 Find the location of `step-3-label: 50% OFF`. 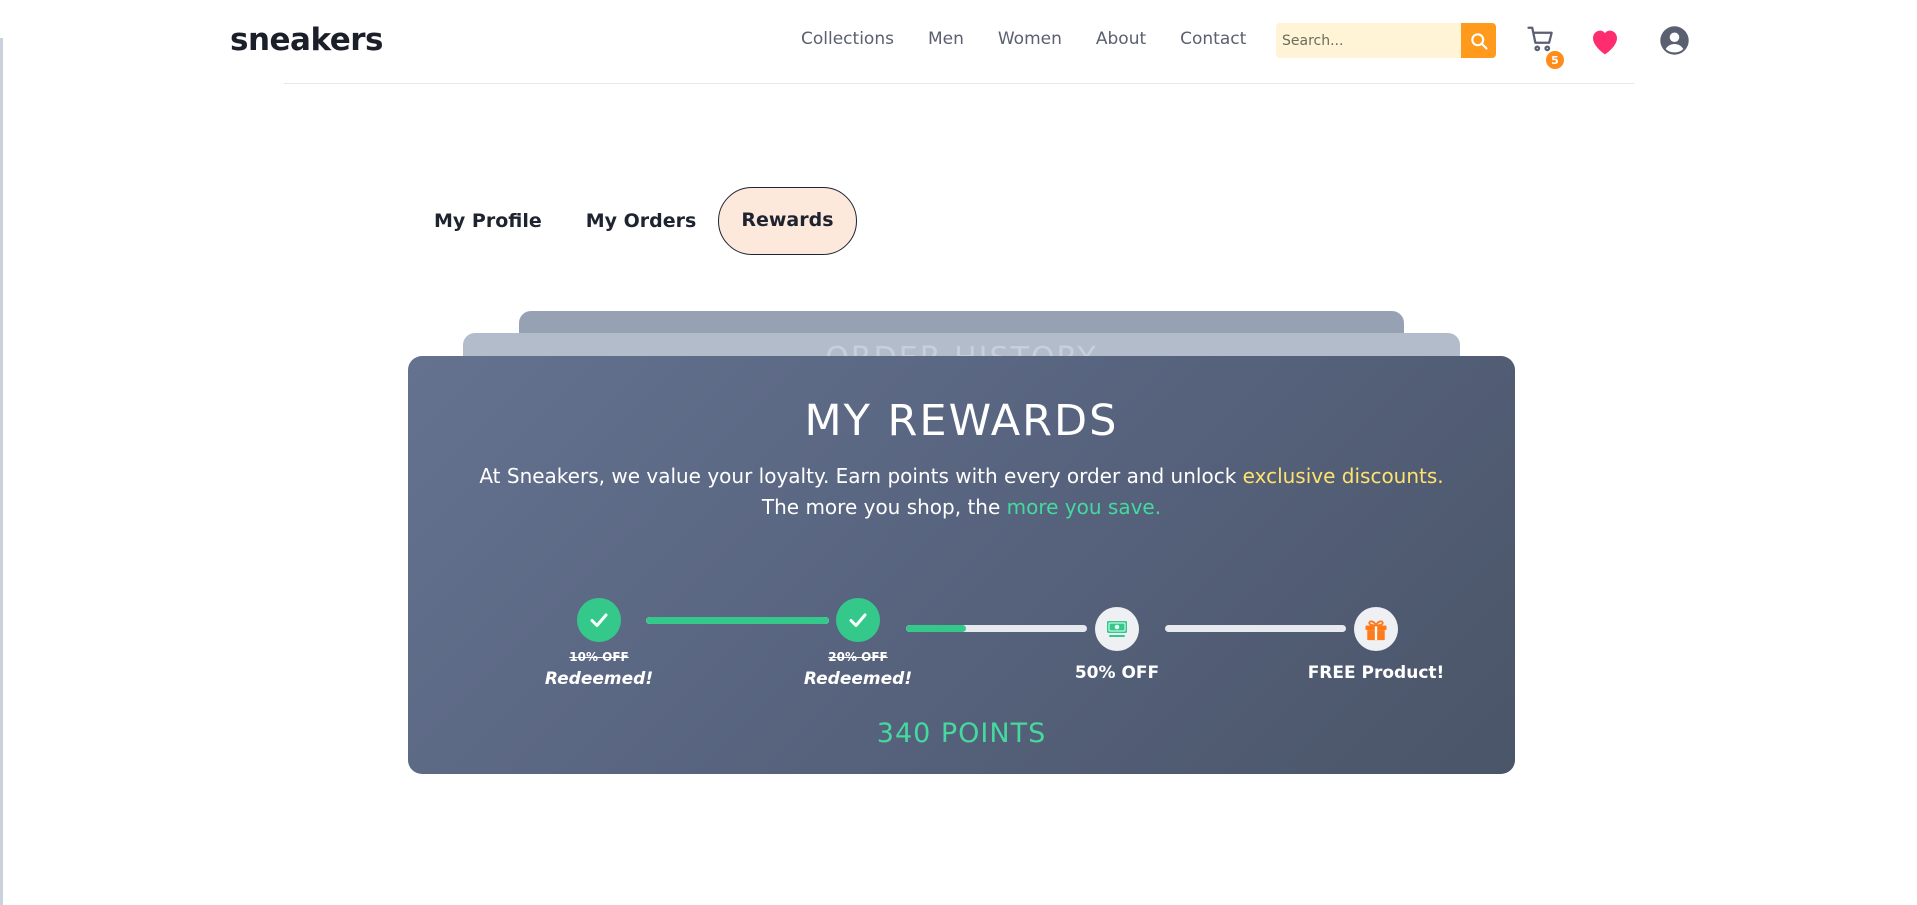

step-3-label: 50% OFF is located at coordinates (1117, 673).